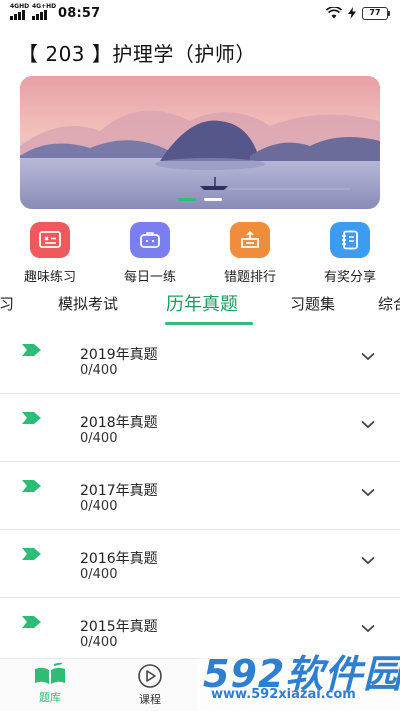 Image resolution: width=400 pixels, height=711 pixels. Describe the element at coordinates (150, 699) in the screenshot. I see `nav-label: 课程` at that location.